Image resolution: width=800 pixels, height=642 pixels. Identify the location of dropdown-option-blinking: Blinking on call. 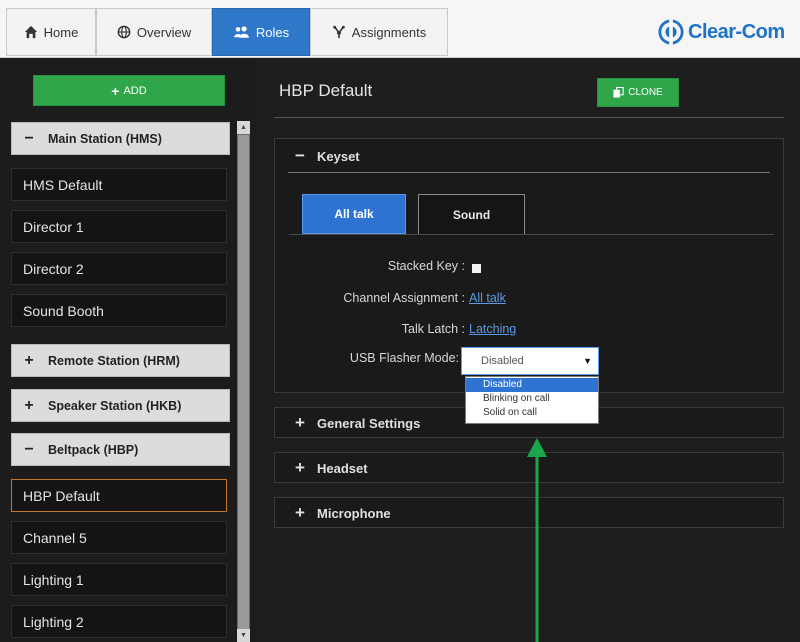
(532, 399).